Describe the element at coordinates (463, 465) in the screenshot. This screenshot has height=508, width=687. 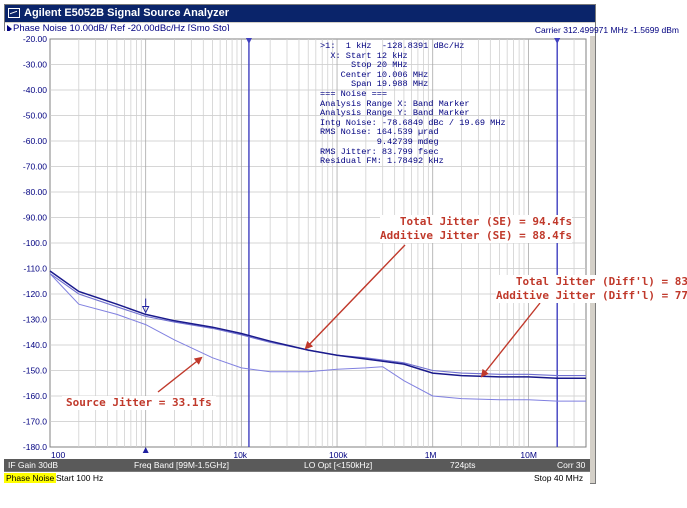
I see `points-status: 724pts` at that location.